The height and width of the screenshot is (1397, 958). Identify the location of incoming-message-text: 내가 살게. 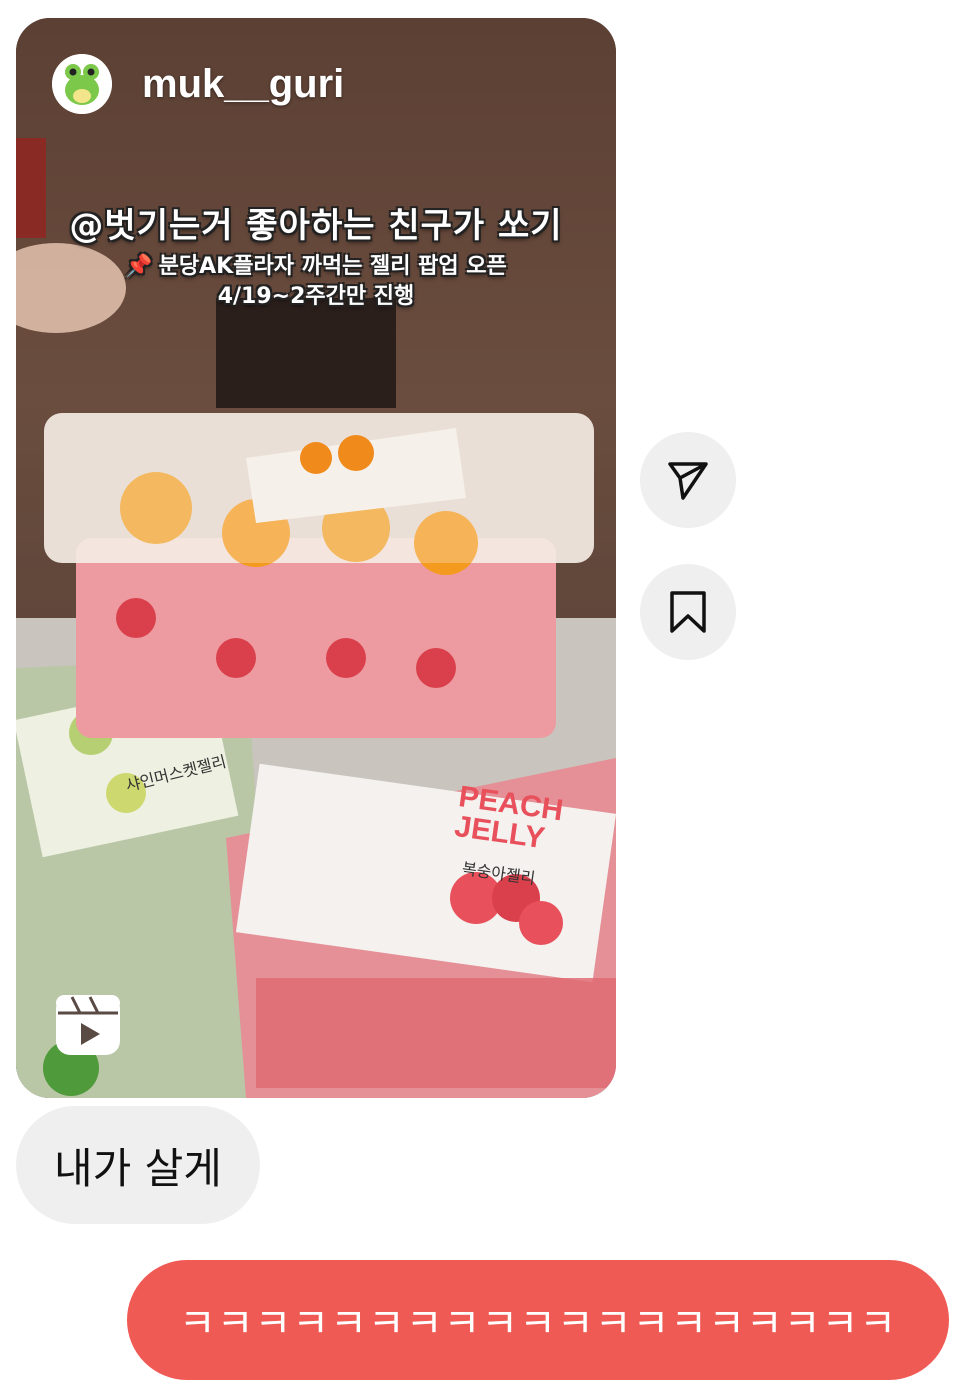
(138, 1168).